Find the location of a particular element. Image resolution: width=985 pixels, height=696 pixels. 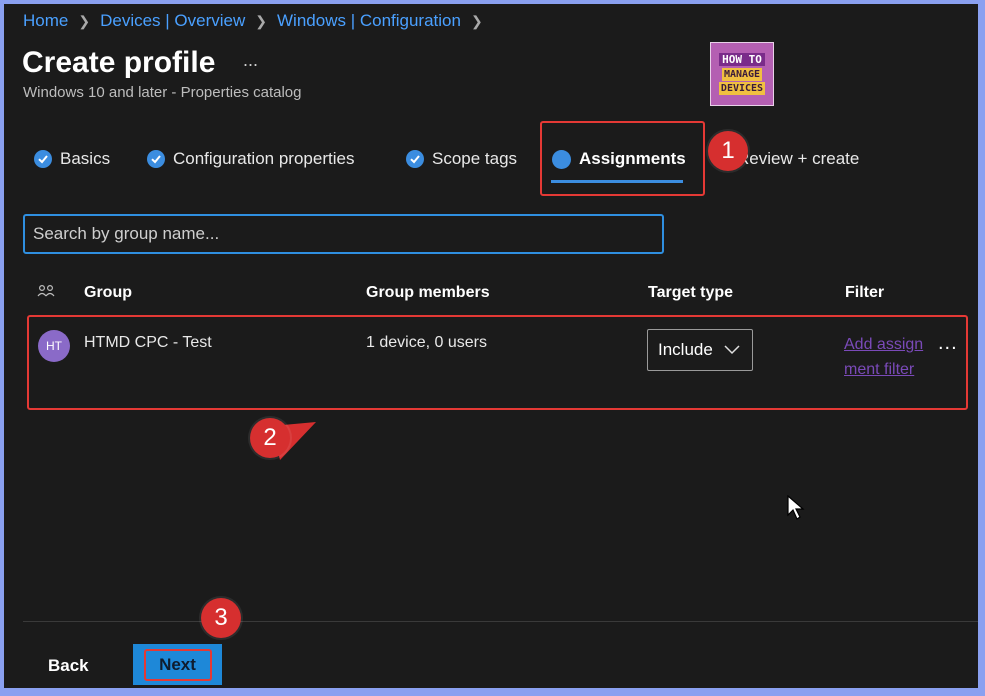

logo-line-3: DEVICES is located at coordinates (742, 88).